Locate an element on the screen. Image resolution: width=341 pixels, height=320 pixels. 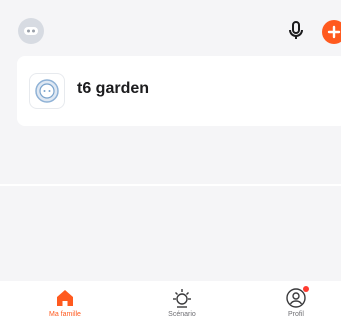
tab-home-label: Ma famille is located at coordinates (65, 314).